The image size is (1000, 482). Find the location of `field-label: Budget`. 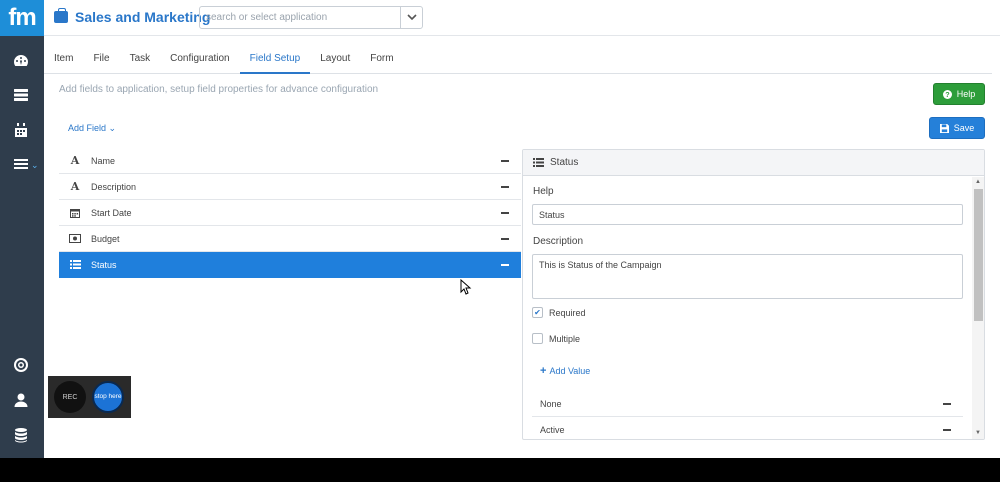

field-label: Budget is located at coordinates (105, 238).